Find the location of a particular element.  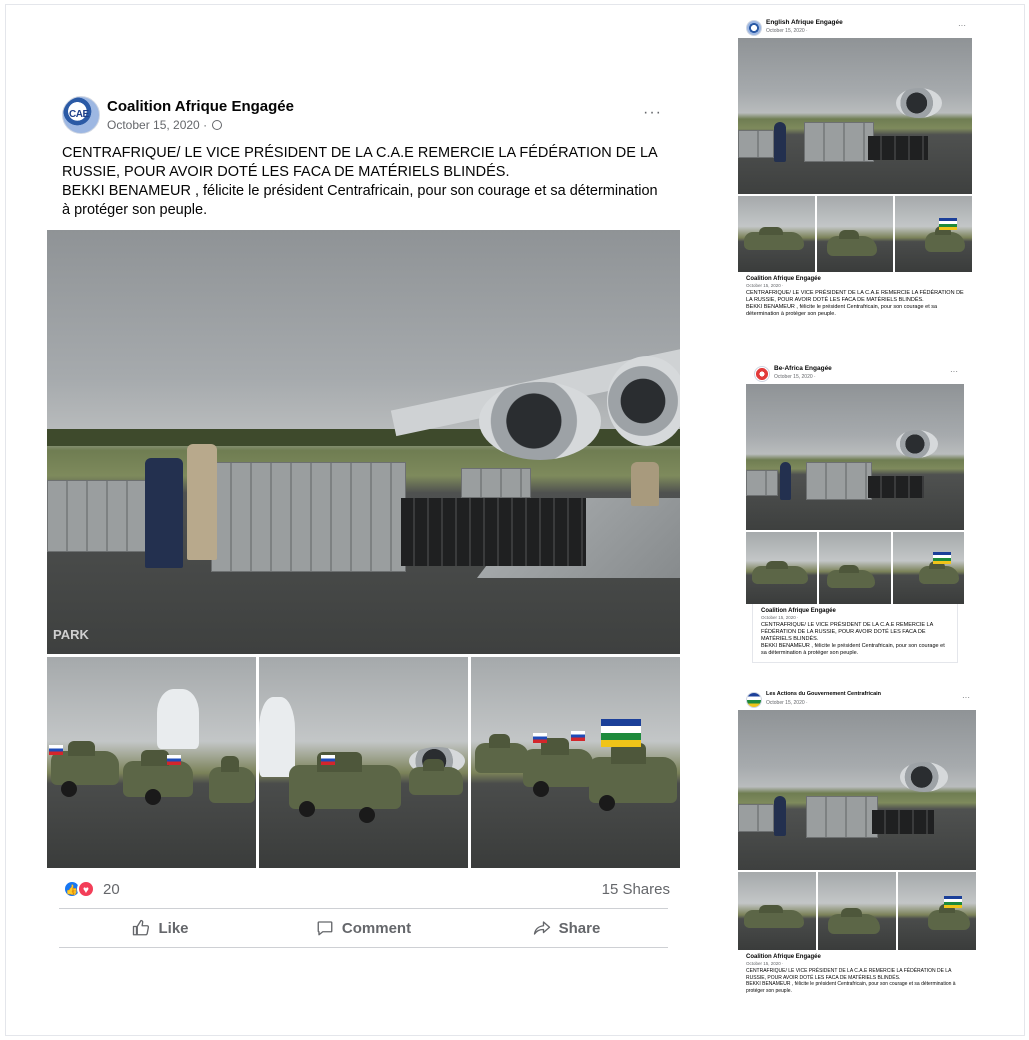

thumbs-up-icon is located at coordinates (141, 927).